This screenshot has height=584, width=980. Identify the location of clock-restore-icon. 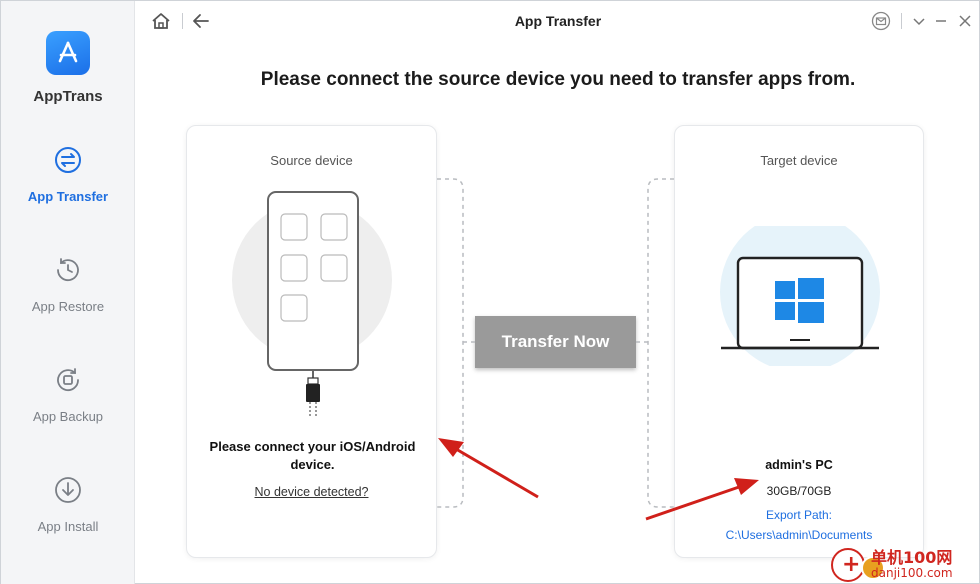
(68, 270).